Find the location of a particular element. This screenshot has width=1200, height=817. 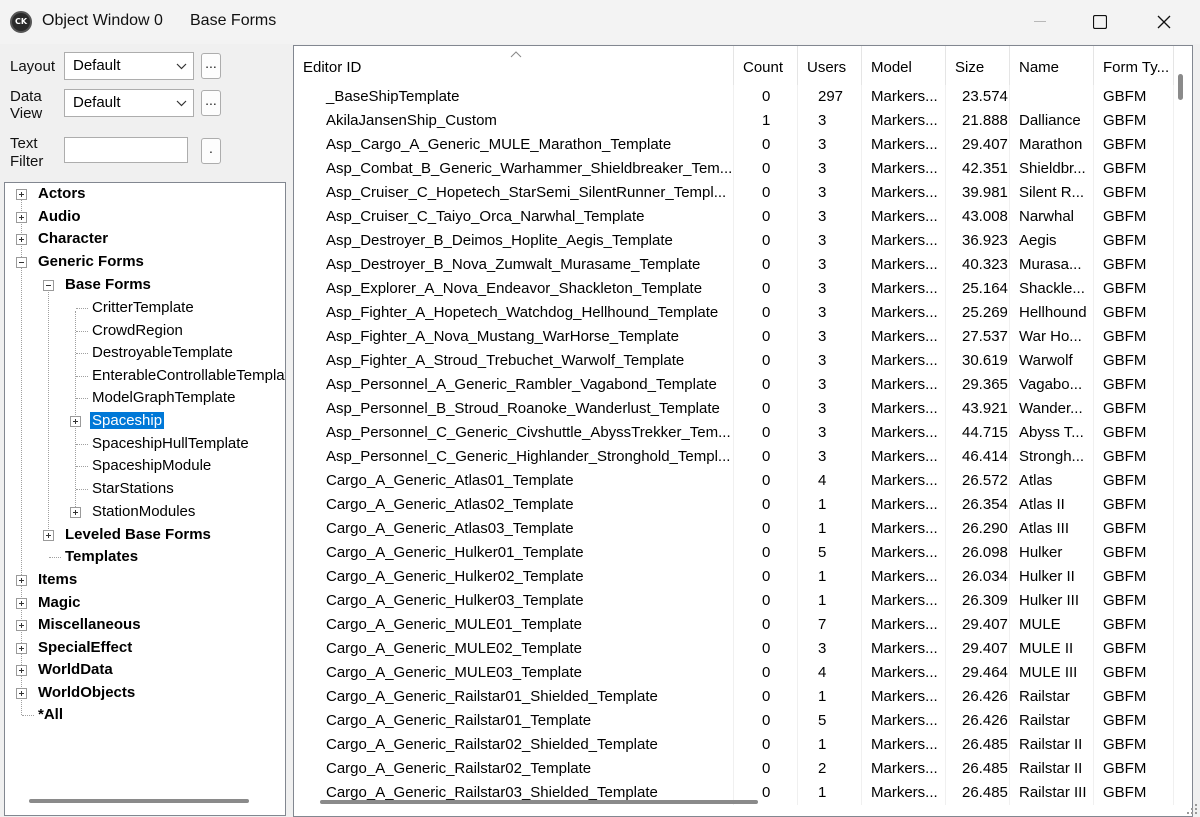

cell-name: Hulker III is located at coordinates (1052, 601).